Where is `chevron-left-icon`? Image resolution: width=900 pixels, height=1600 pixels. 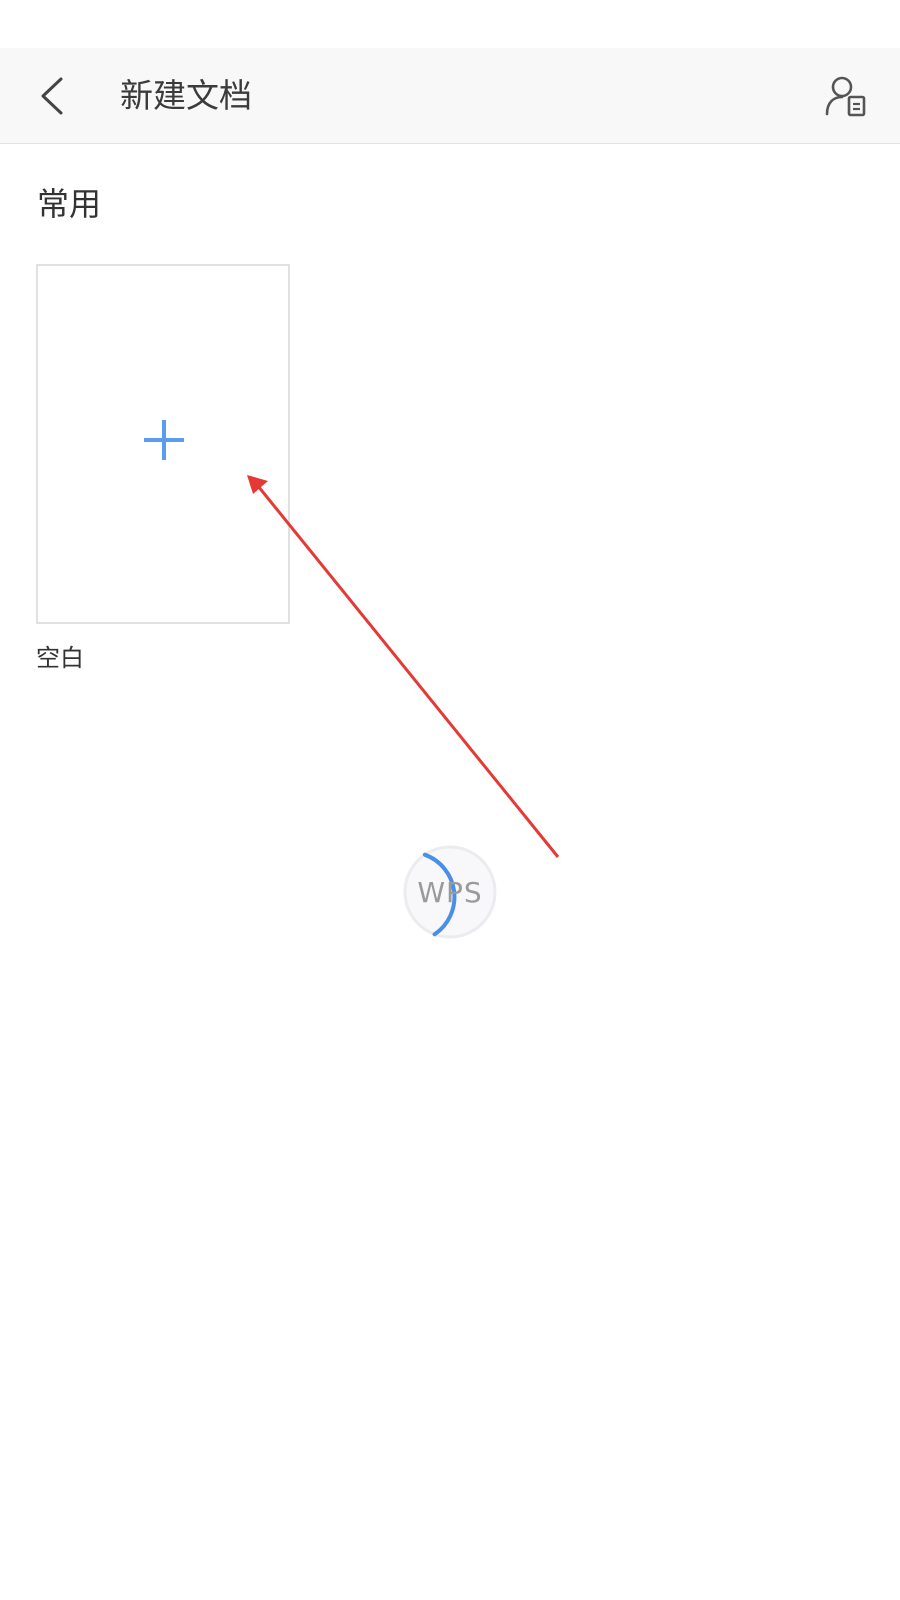 chevron-left-icon is located at coordinates (52, 96).